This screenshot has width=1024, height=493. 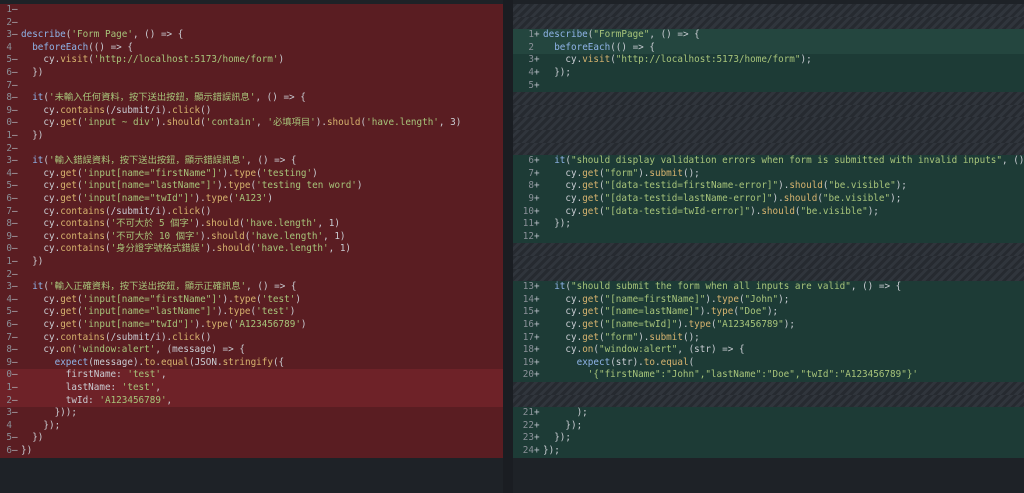 What do you see at coordinates (49, 413) in the screenshot?
I see `code-text: }));` at bounding box center [49, 413].